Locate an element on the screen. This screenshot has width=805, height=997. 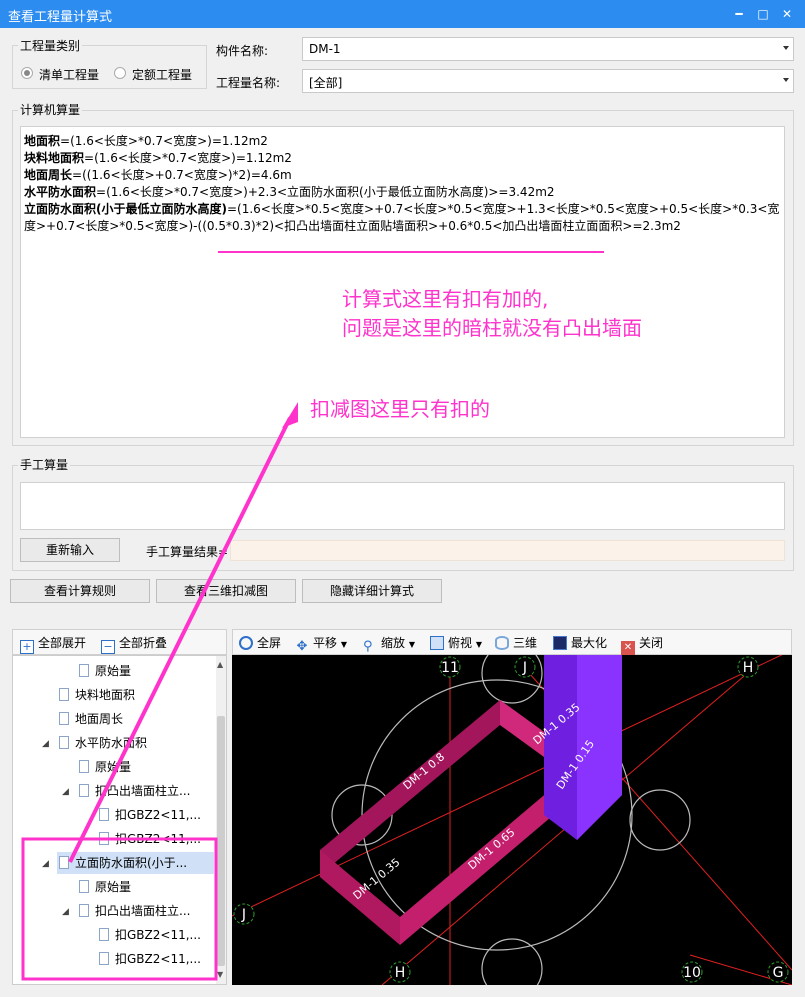
annotation-text: 问题是这里的暗柱就没有凸出墙面 is located at coordinates (492, 328).